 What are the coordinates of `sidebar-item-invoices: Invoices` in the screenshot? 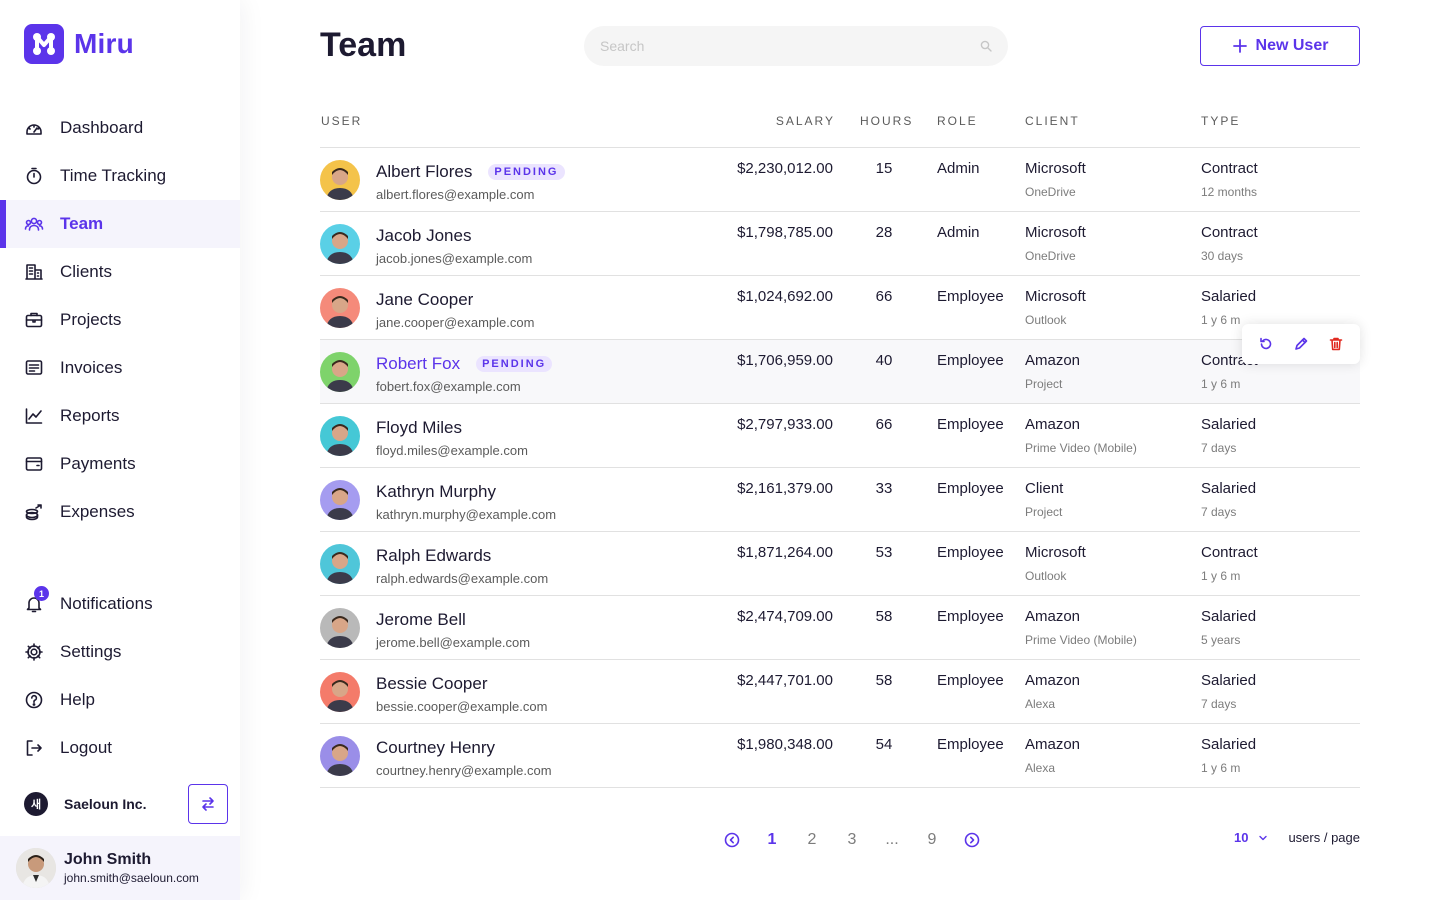 It's located at (120, 368).